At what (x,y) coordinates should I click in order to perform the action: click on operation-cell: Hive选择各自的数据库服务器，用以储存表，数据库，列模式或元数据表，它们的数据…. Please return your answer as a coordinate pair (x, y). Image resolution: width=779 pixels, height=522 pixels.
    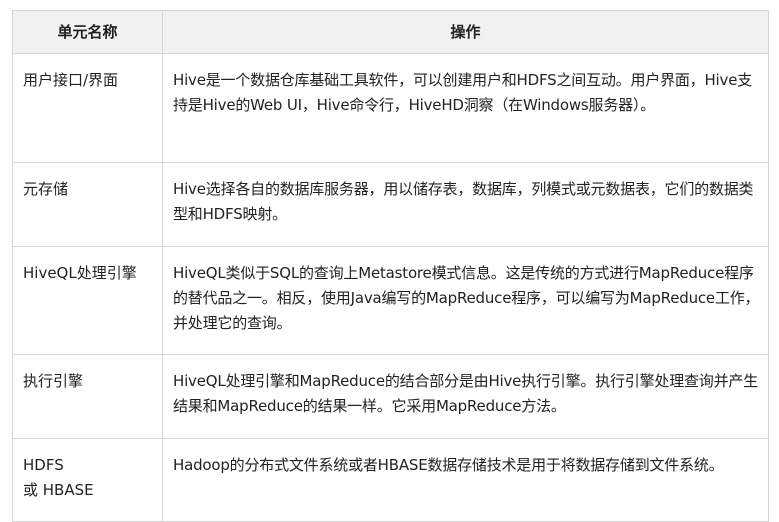
    Looking at the image, I should click on (465, 204).